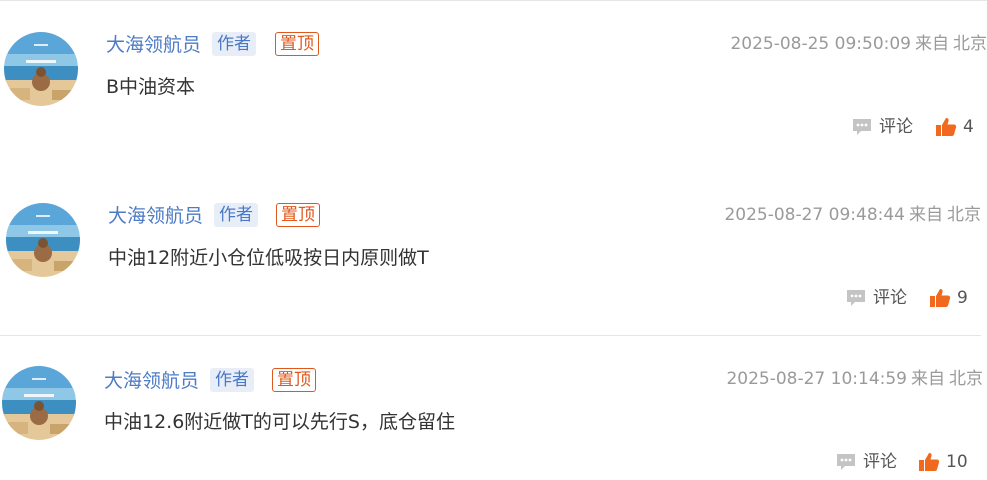 This screenshot has height=480, width=987. Describe the element at coordinates (962, 298) in the screenshot. I see `like-count: 9` at that location.